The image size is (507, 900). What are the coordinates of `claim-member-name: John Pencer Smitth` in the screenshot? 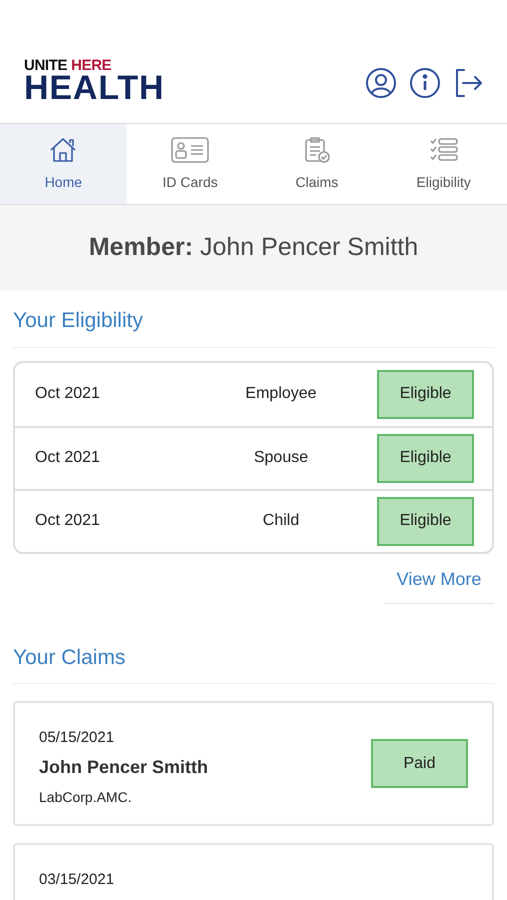 It's located at (123, 767).